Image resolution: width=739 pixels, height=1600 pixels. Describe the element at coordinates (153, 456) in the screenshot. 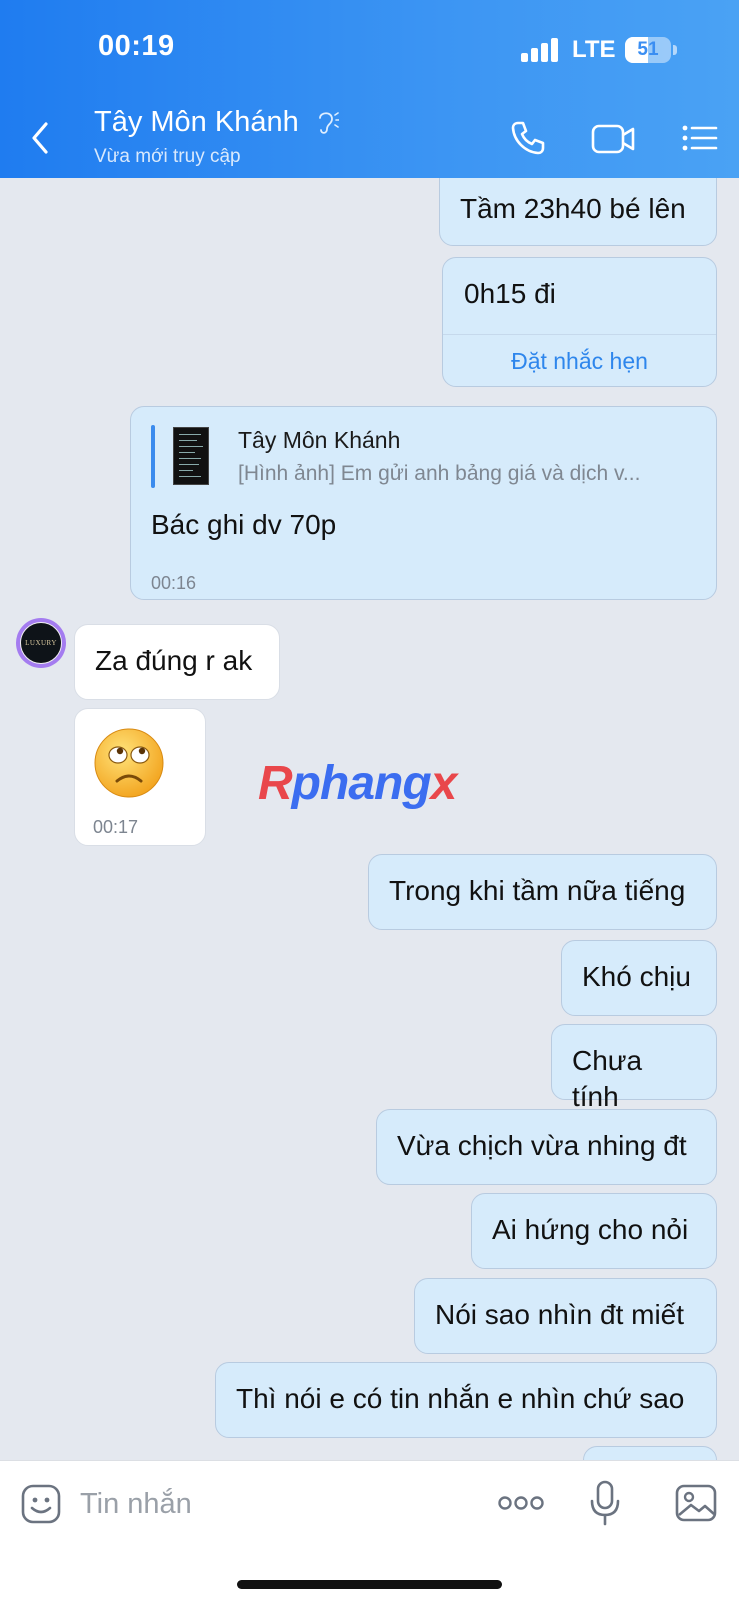

I see `quote-bar` at that location.